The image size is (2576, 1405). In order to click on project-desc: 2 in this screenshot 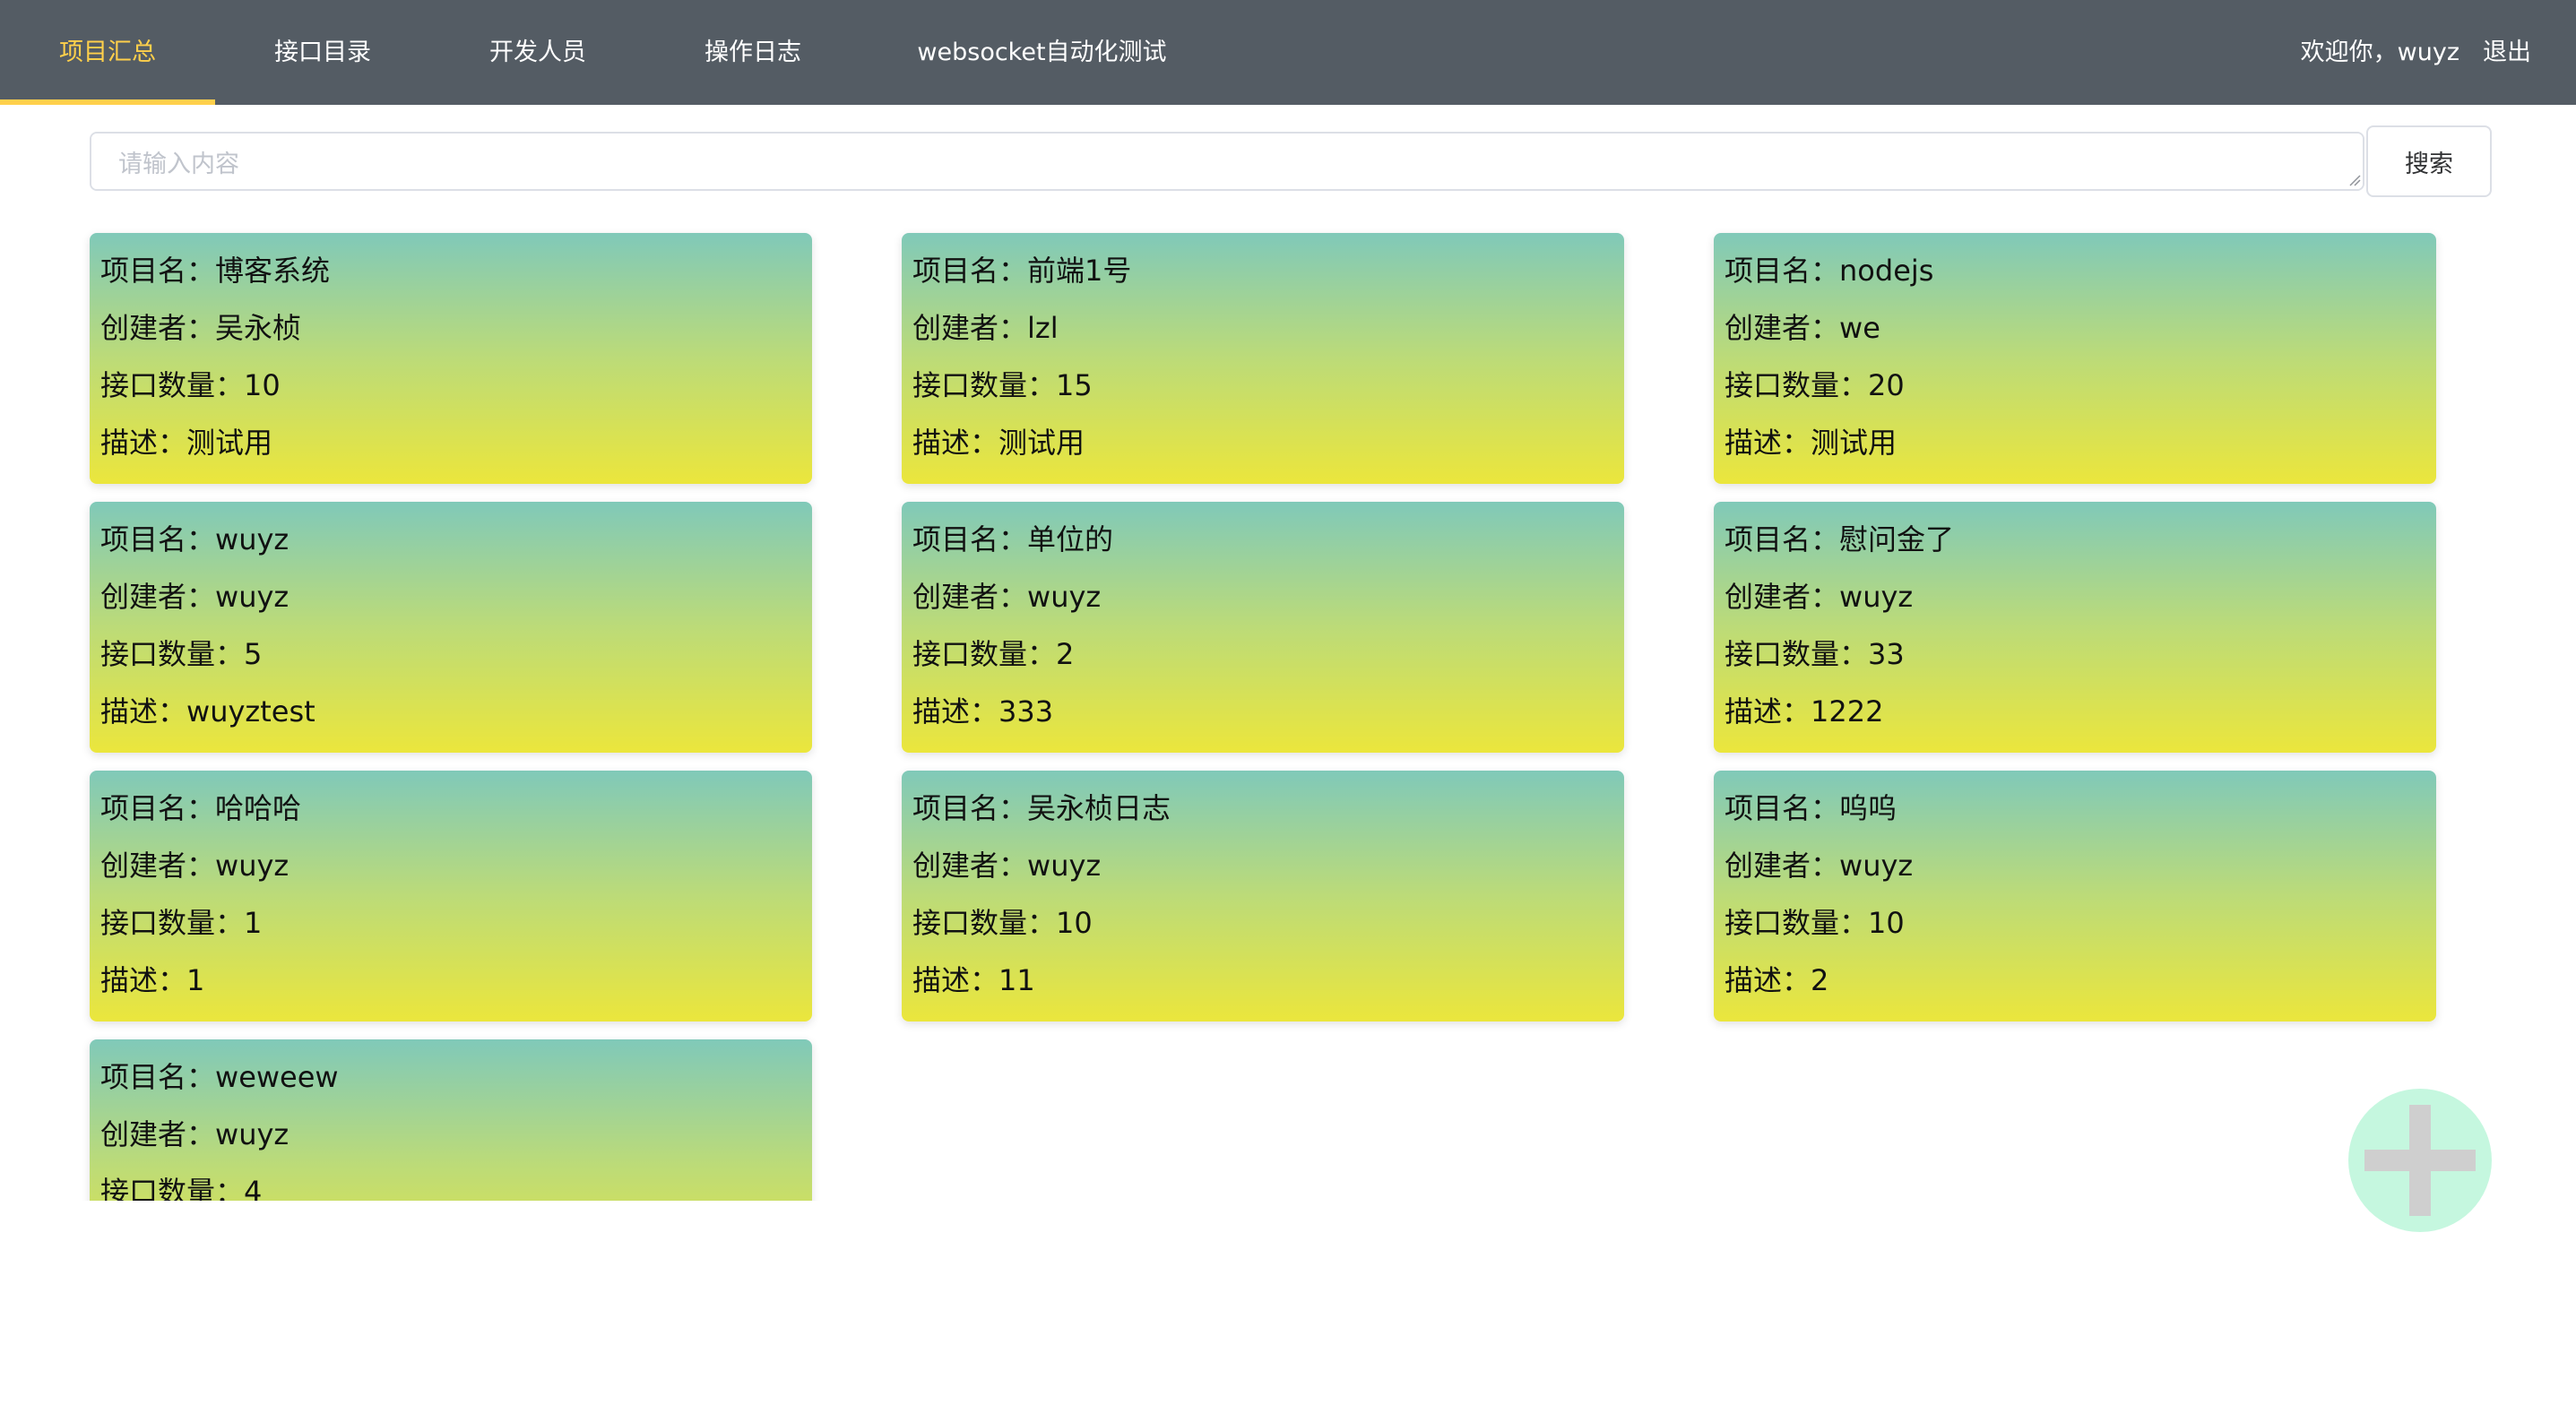, I will do `click(1820, 980)`.